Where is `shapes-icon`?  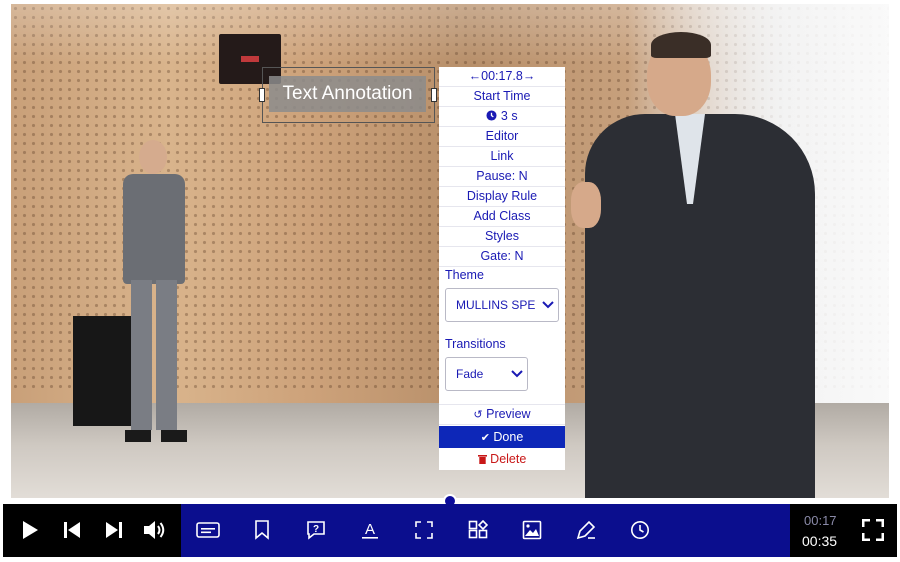
shapes-icon is located at coordinates (478, 529).